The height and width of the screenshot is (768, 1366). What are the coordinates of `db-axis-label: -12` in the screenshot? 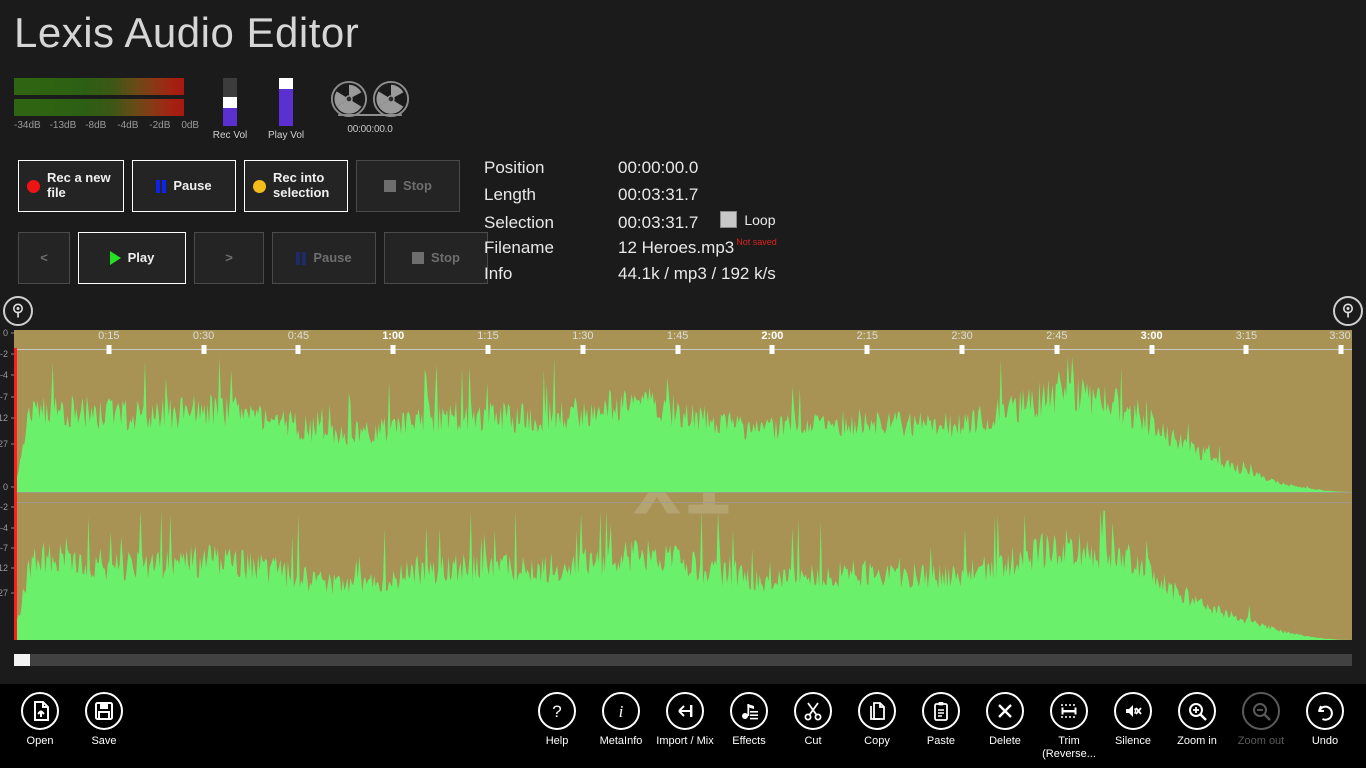 It's located at (4, 568).